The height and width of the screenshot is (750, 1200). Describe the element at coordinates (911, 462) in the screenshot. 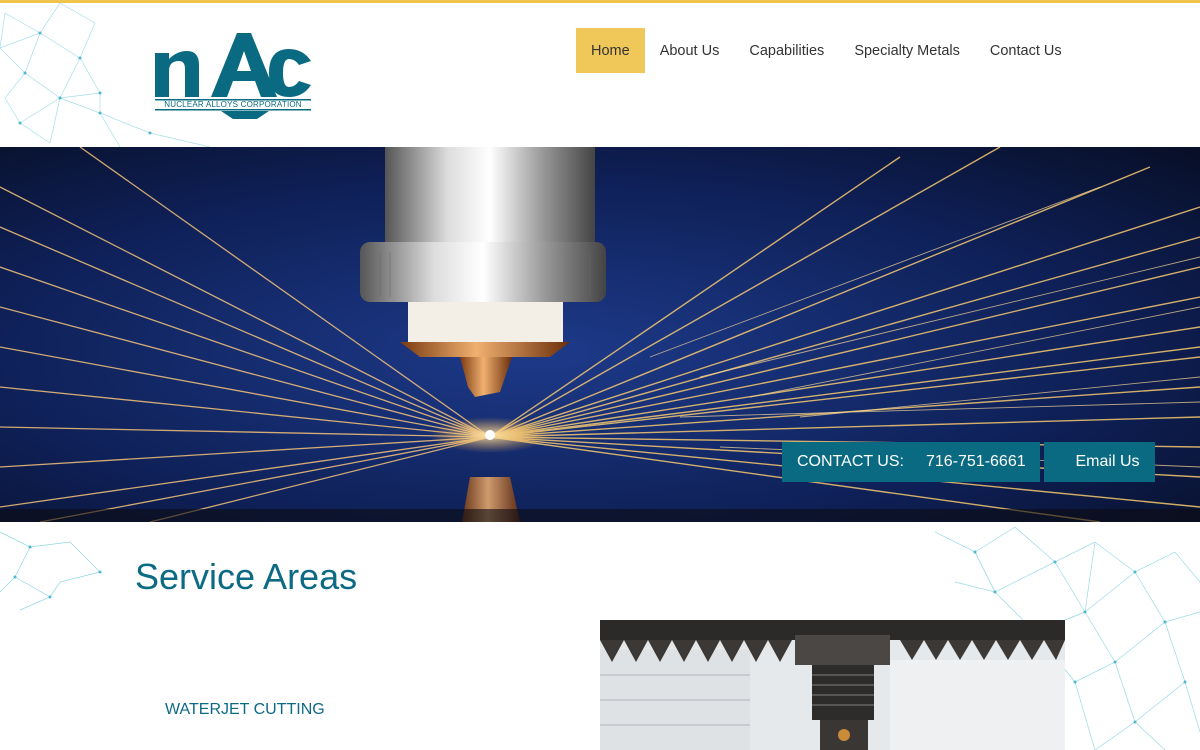

I see `contact-phone-box: CONTACT US: 716-751-6661` at that location.